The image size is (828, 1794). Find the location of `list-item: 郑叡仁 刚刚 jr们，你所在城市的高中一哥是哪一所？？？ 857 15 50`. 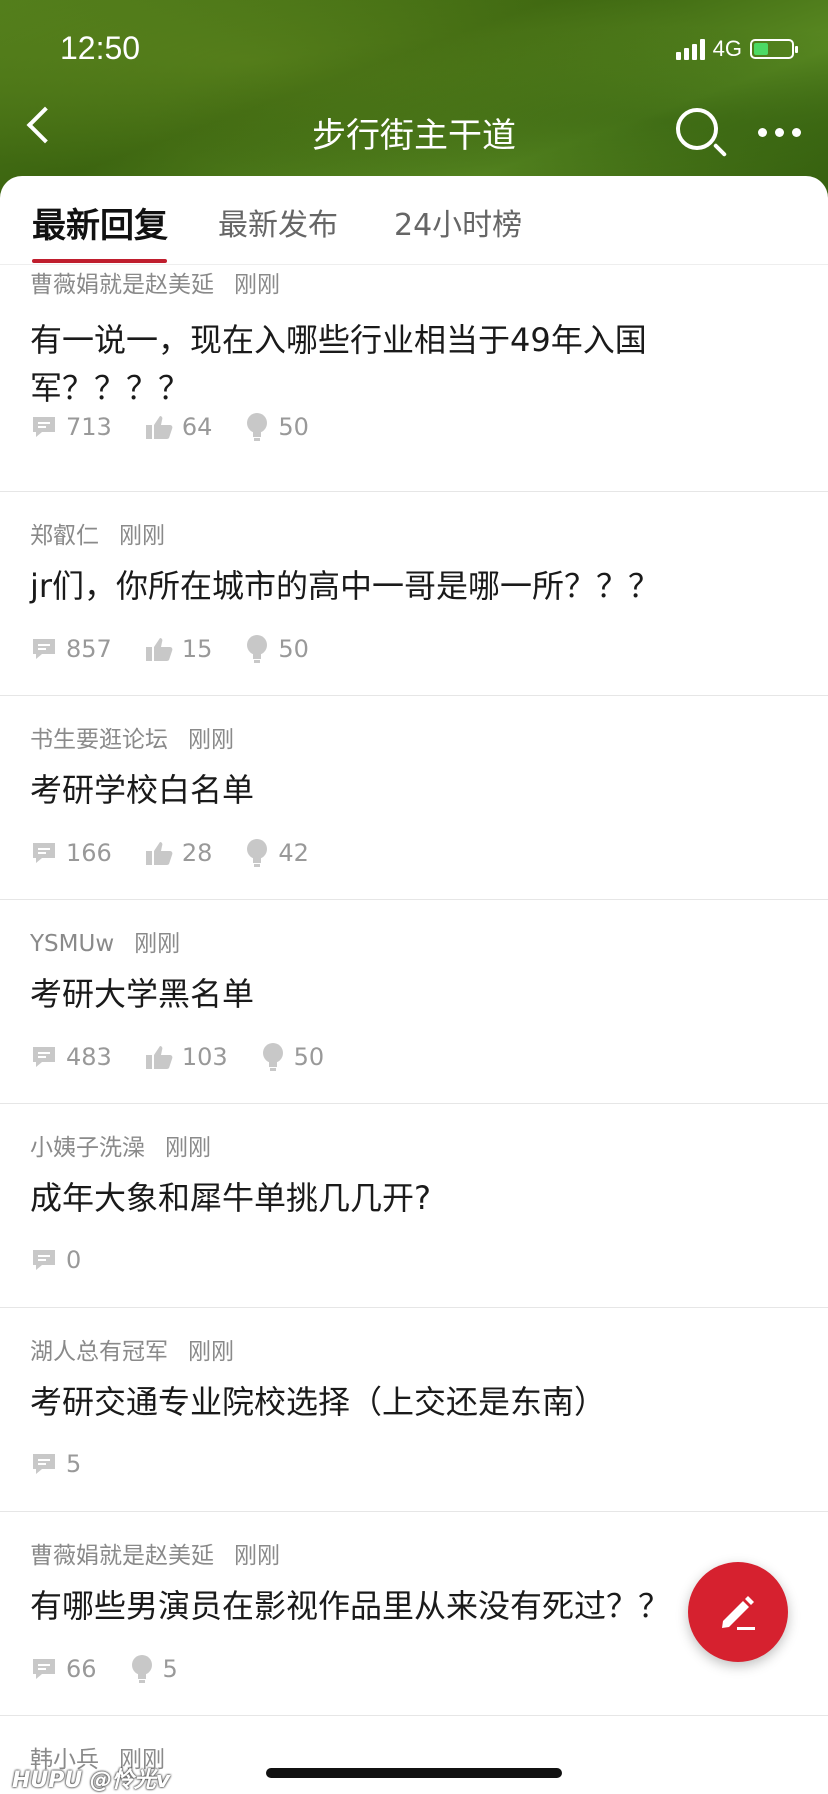

list-item: 郑叡仁 刚刚 jr们，你所在城市的高中一哥是哪一所？？？ 857 15 50 is located at coordinates (414, 594).